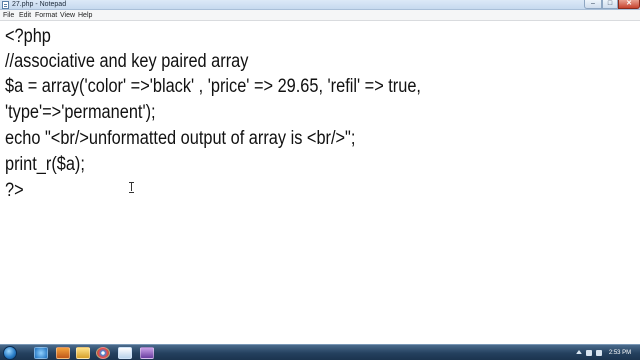 The image size is (640, 360). Describe the element at coordinates (103, 353) in the screenshot. I see `chrome-icon` at that location.